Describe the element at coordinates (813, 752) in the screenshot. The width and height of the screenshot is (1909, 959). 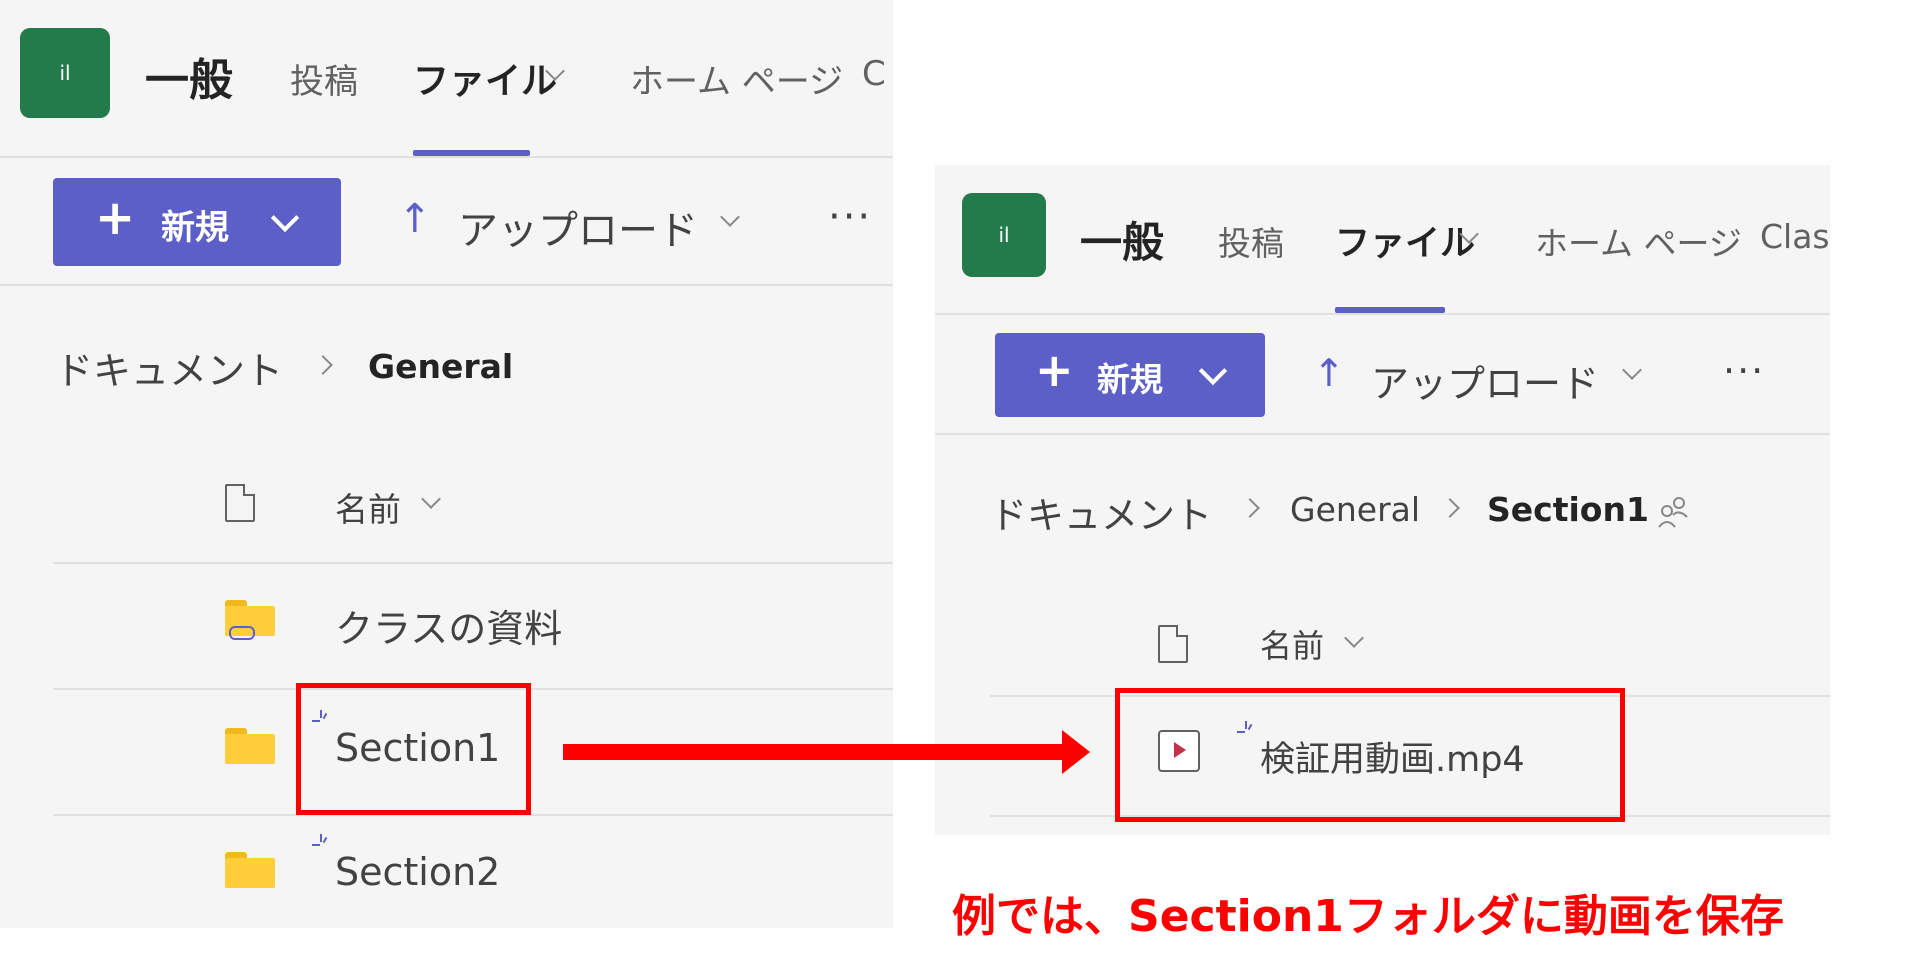
I see `annotation-arrow` at that location.